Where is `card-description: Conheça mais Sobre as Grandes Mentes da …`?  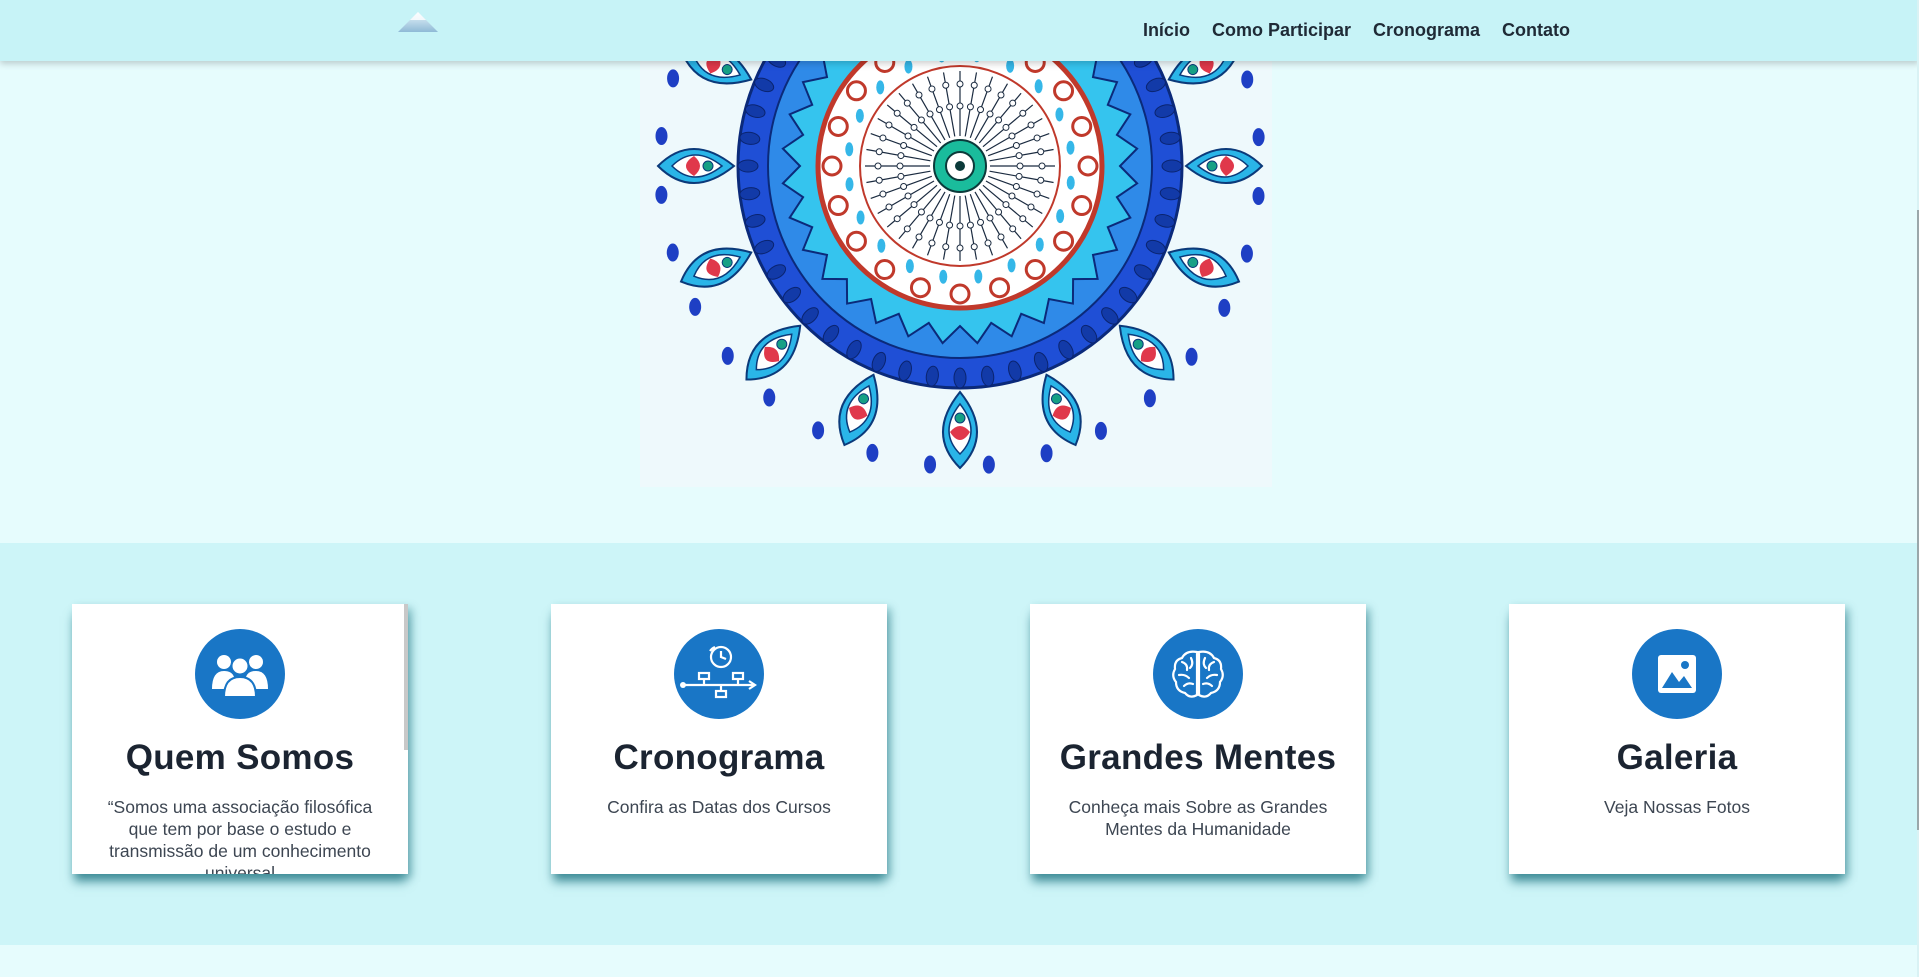 card-description: Conheça mais Sobre as Grandes Mentes da … is located at coordinates (1198, 818).